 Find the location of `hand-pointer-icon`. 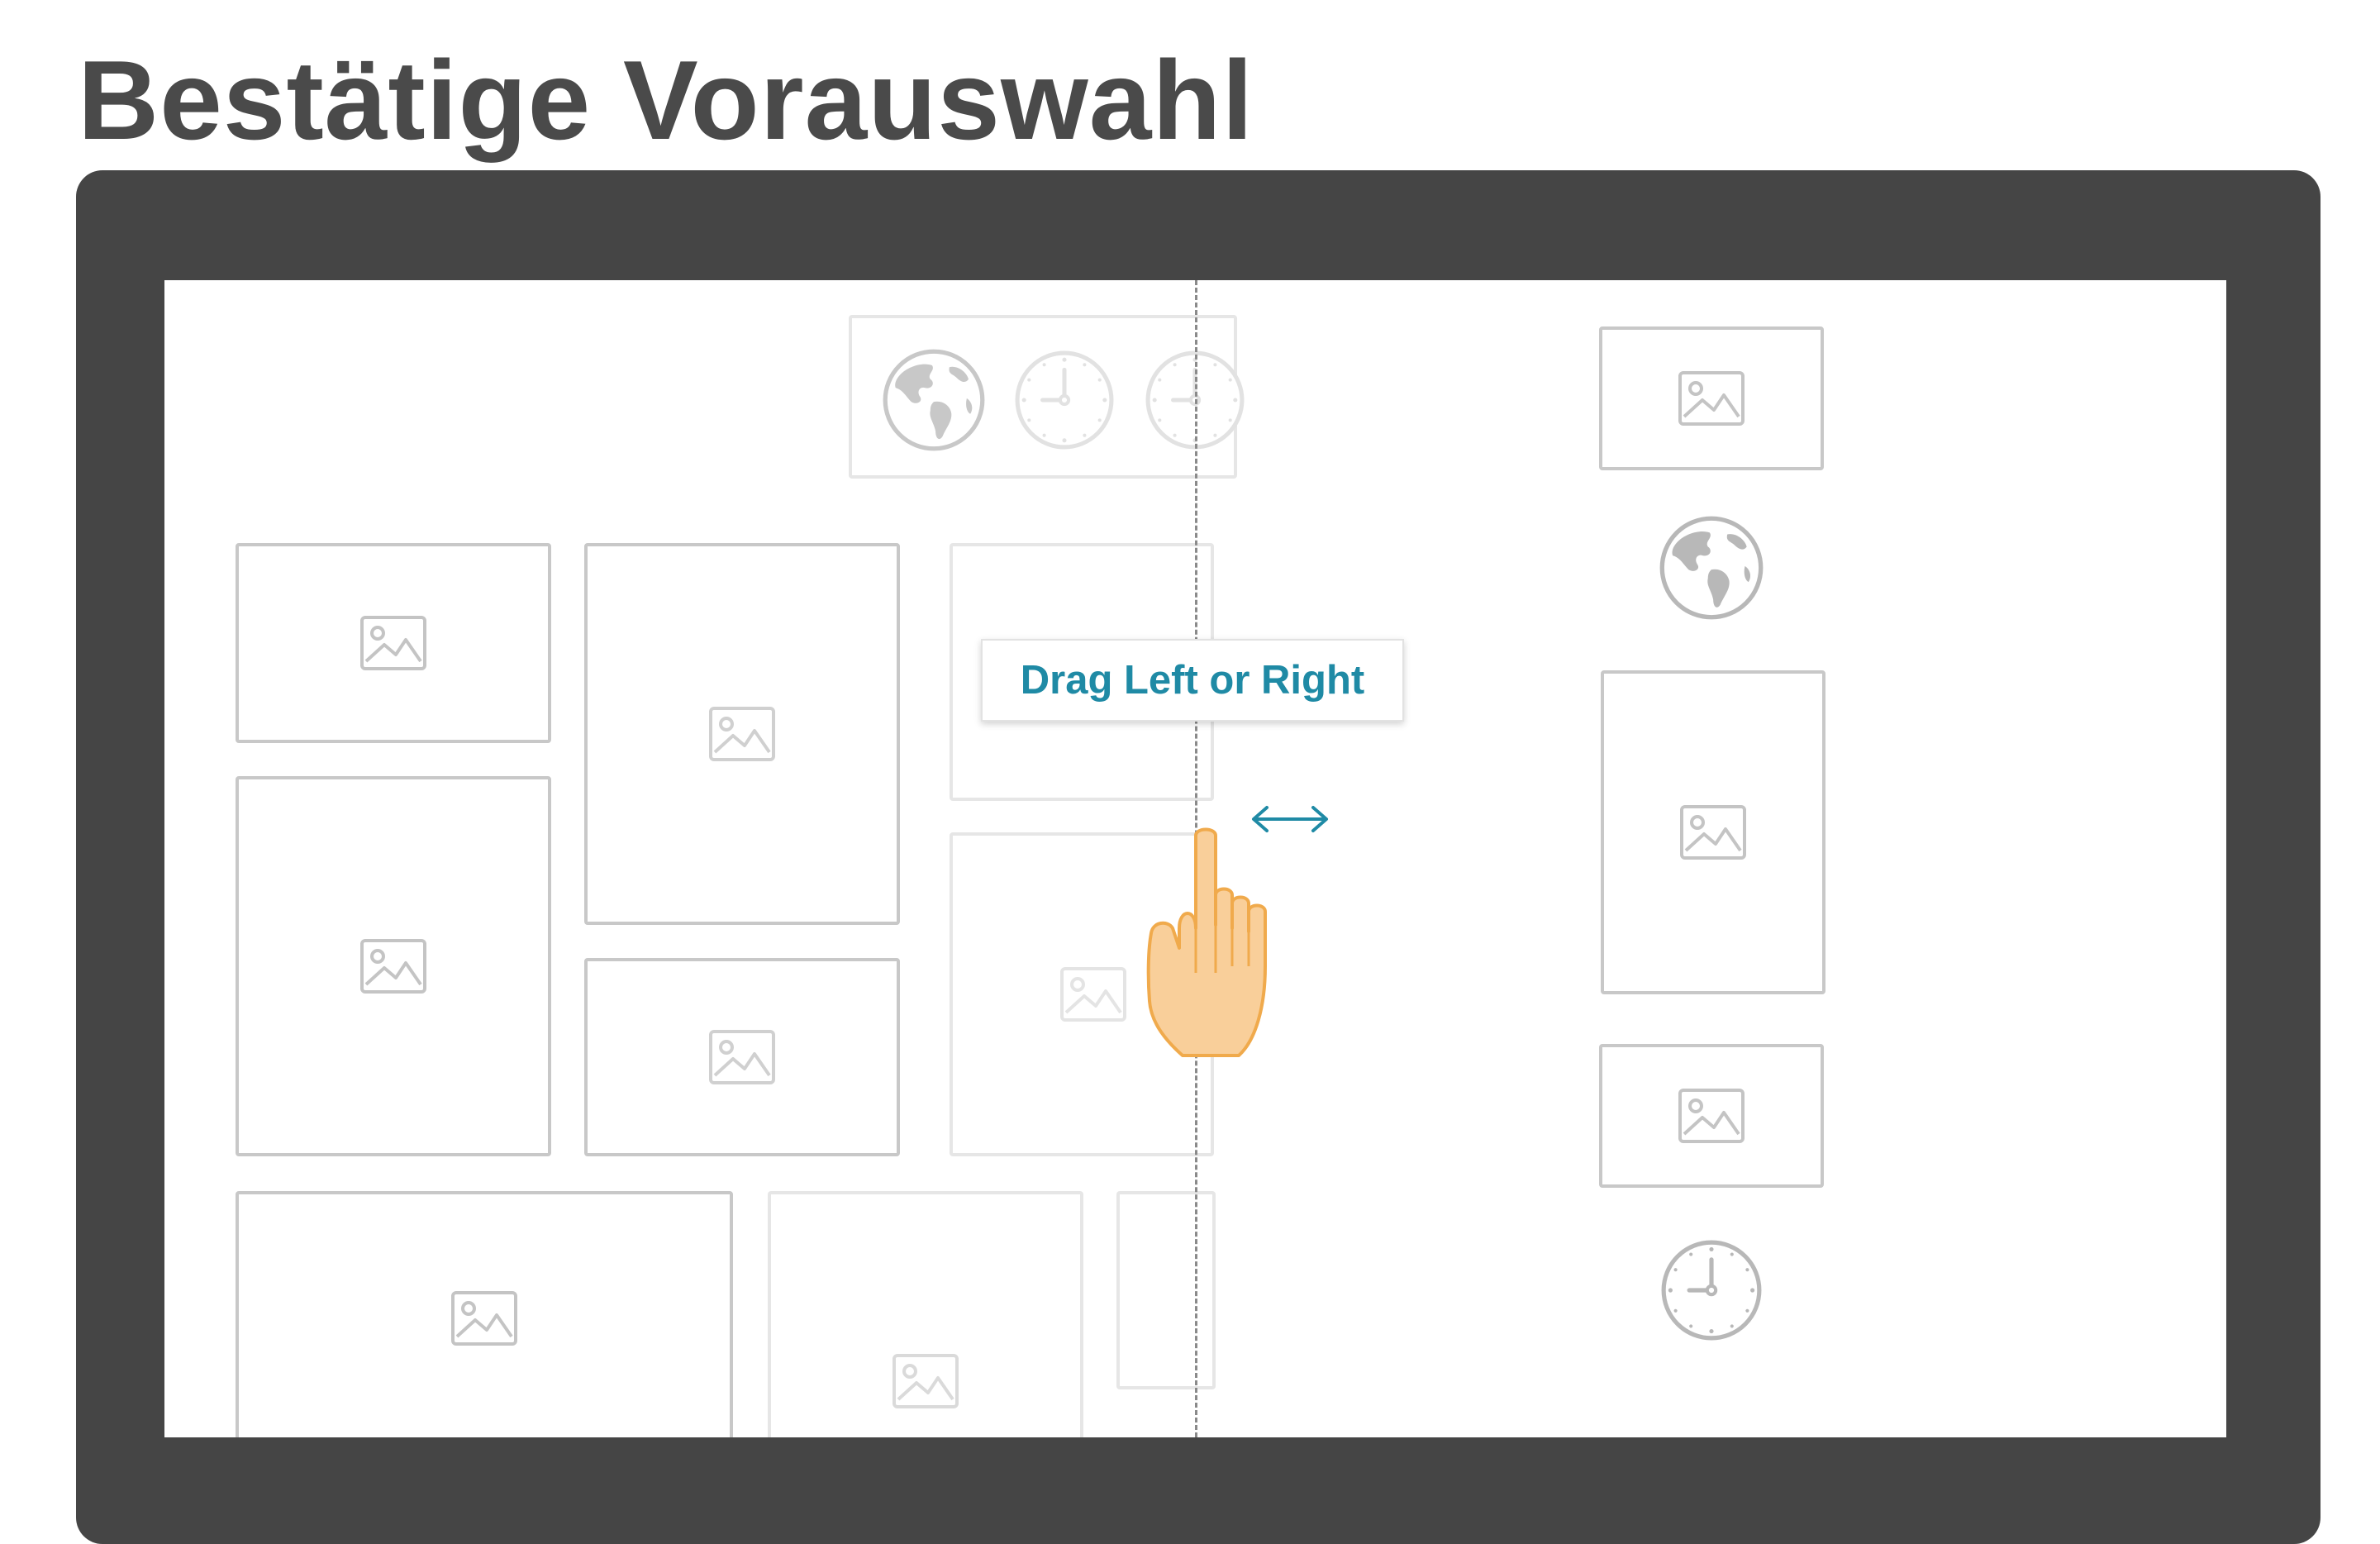

hand-pointer-icon is located at coordinates (1206, 942).